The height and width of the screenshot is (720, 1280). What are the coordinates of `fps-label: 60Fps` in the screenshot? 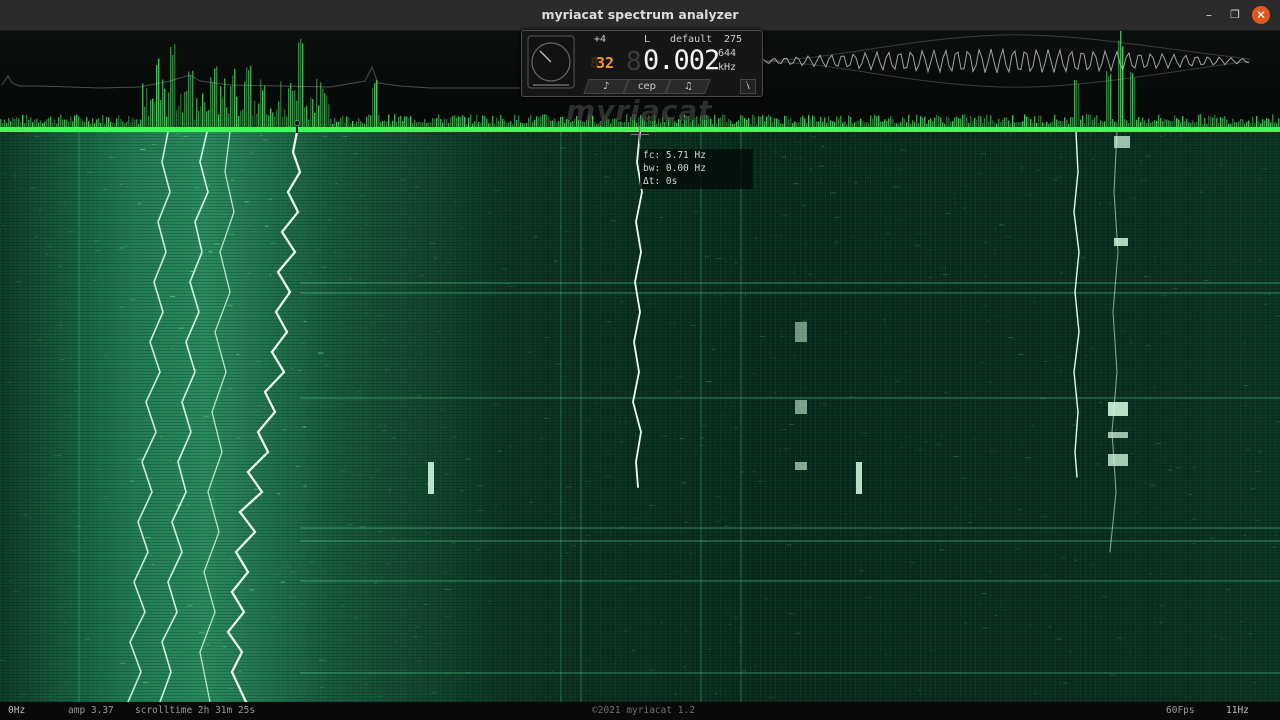 It's located at (1180, 710).